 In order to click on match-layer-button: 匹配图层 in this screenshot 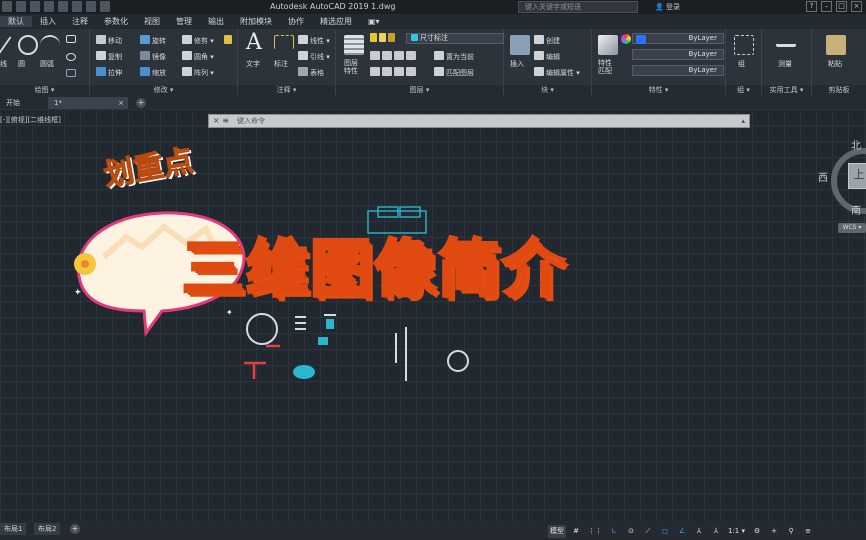, I will do `click(454, 72)`.